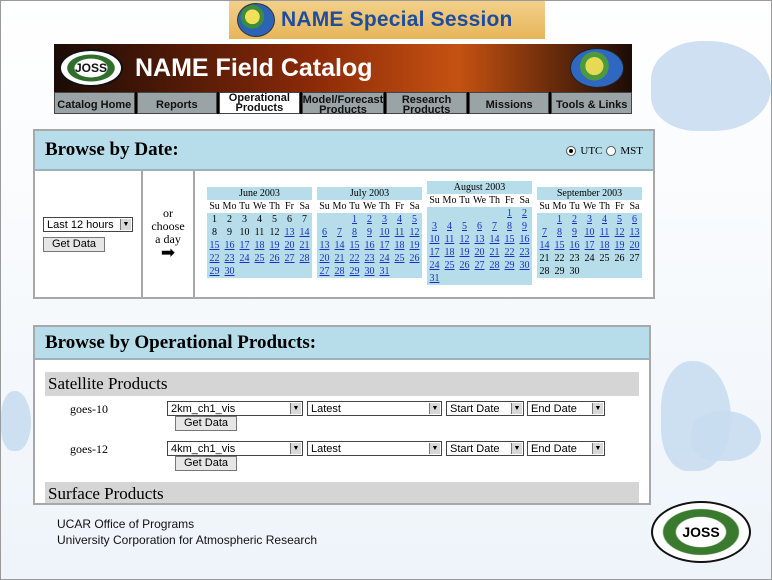  I want to click on get-data-button: Get Data, so click(206, 463).